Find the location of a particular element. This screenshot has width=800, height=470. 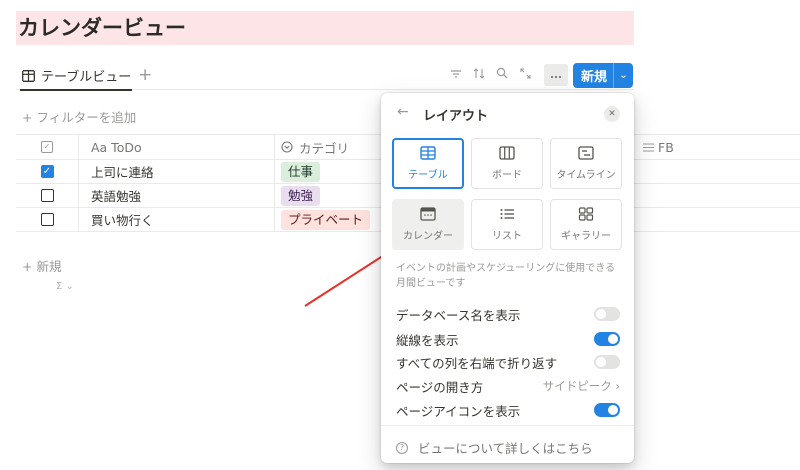

filter-icon is located at coordinates (456, 75).